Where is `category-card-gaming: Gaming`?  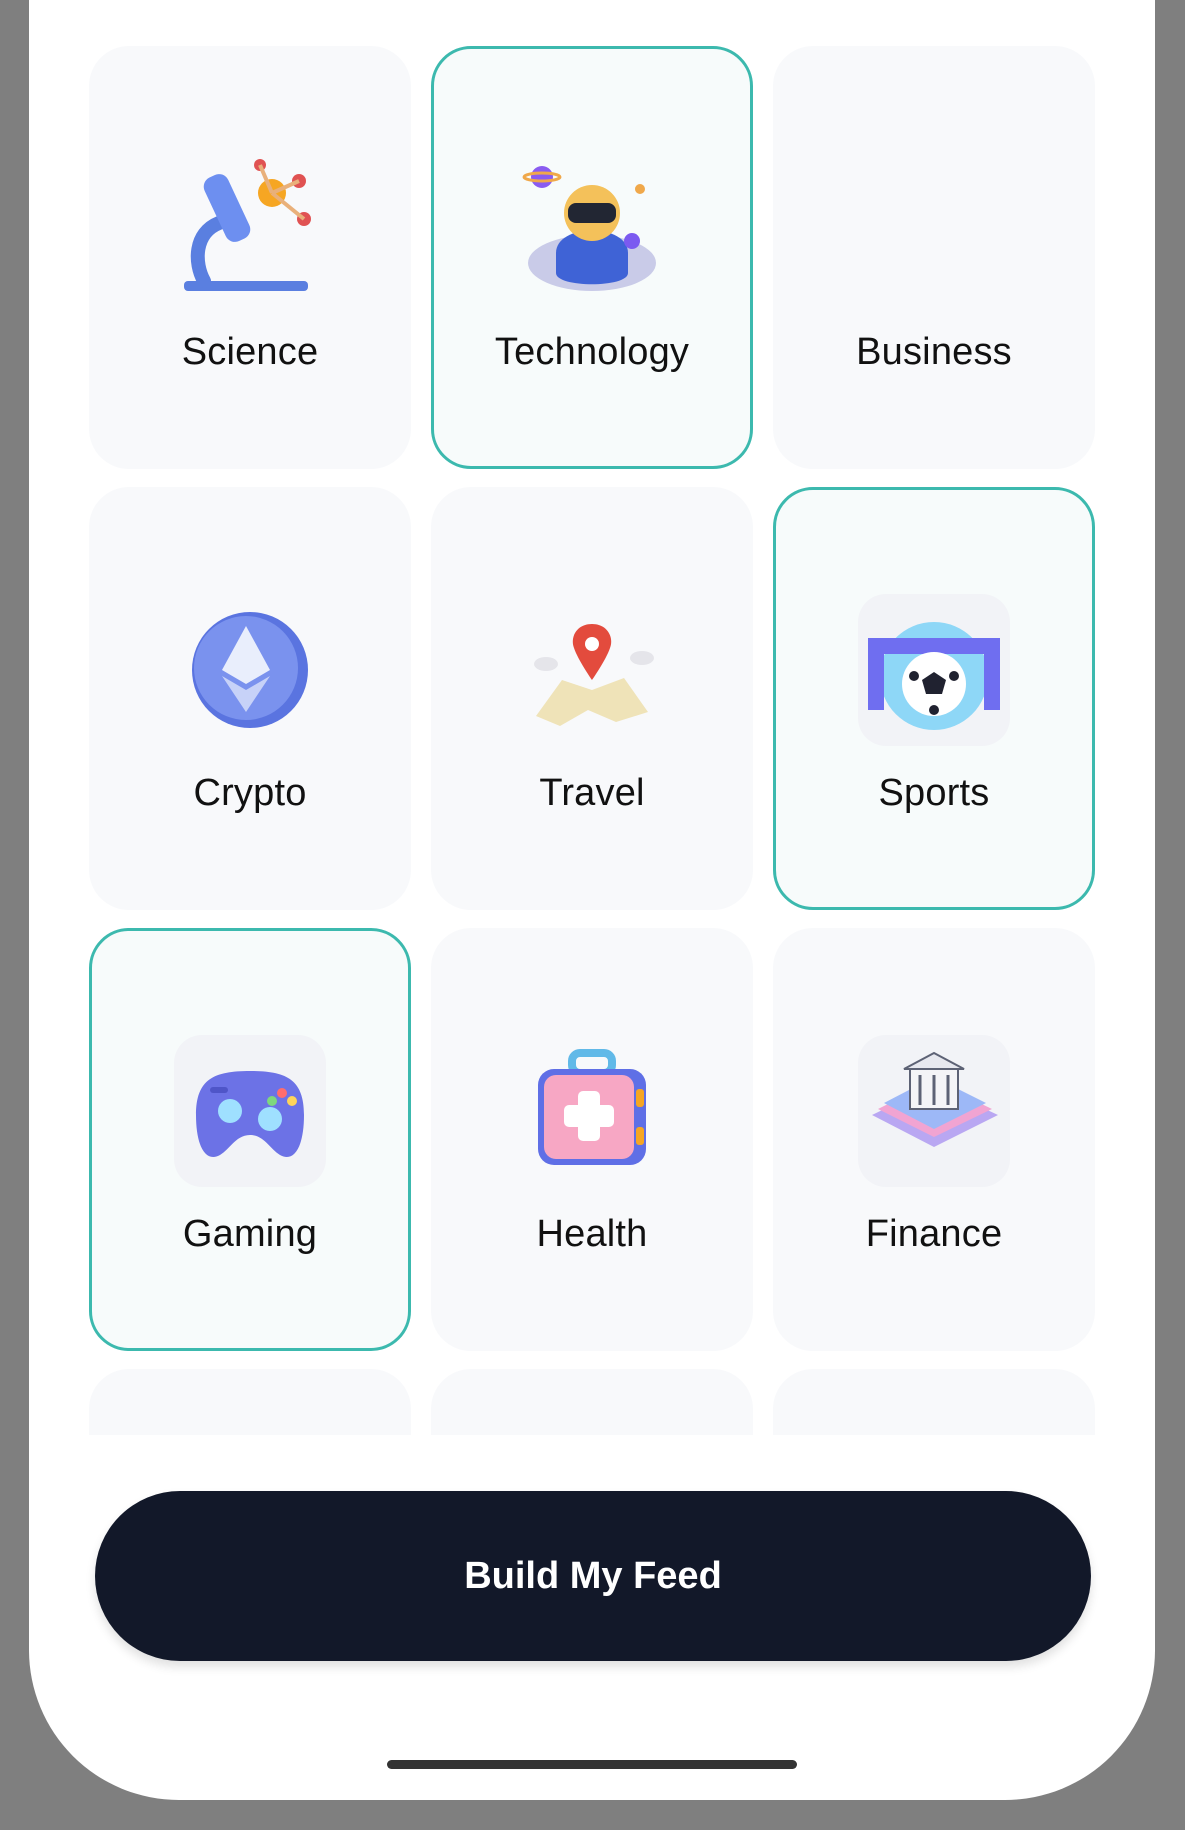
category-card-gaming: Gaming is located at coordinates (250, 1139).